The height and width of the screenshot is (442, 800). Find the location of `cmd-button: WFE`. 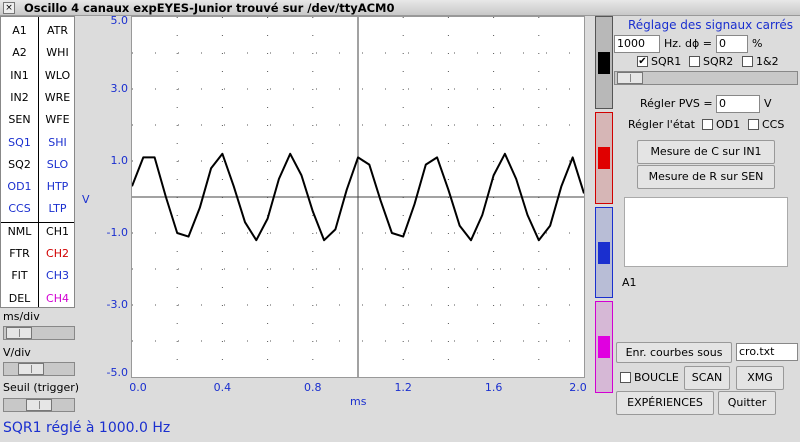

cmd-button: WFE is located at coordinates (57, 119).